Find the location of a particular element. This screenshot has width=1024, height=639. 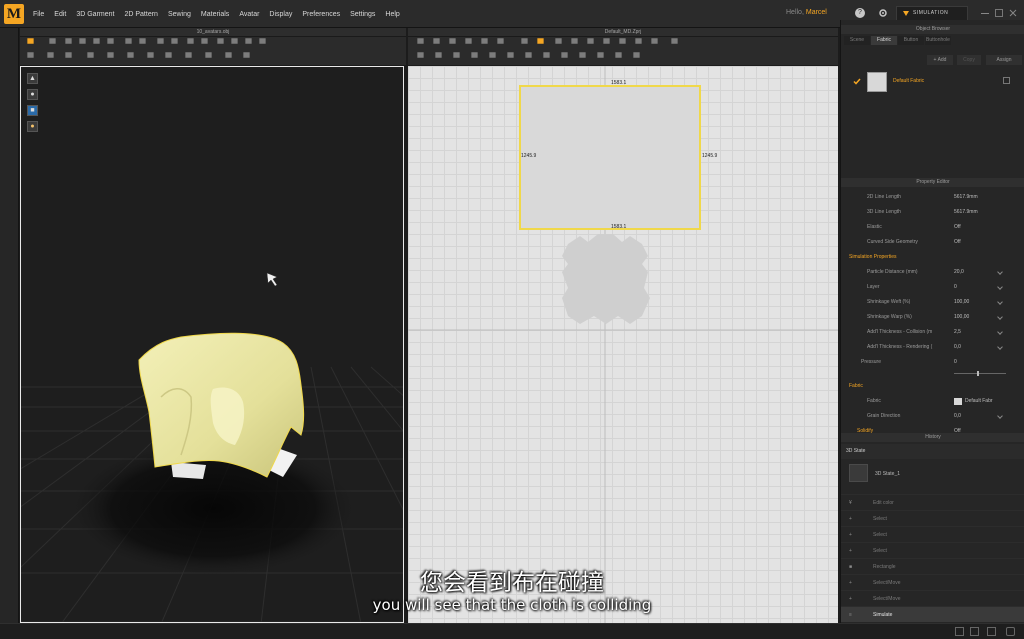

edit-curvature-icon is located at coordinates (468, 41).